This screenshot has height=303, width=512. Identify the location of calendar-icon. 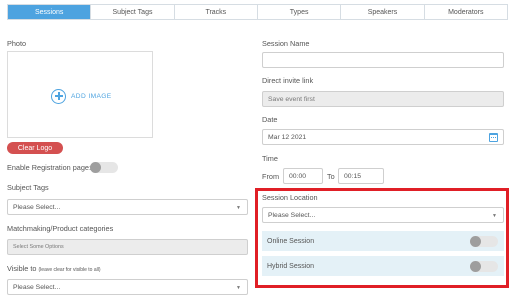
(493, 137).